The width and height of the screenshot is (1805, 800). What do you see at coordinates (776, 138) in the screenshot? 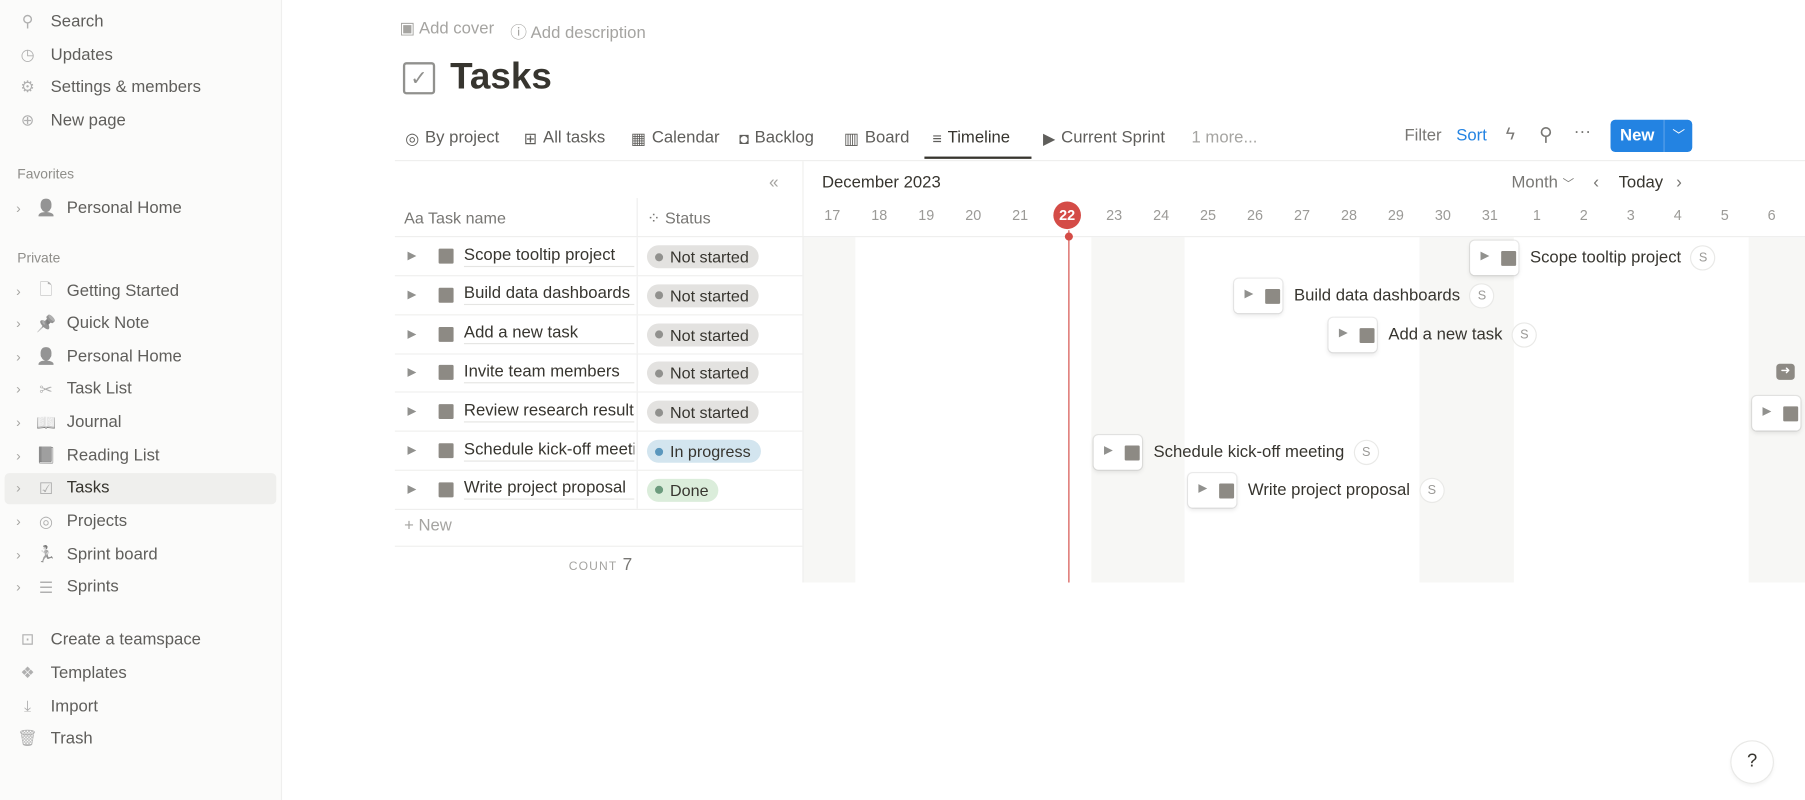
I see `tab-backlog: ◘ Backlog` at bounding box center [776, 138].